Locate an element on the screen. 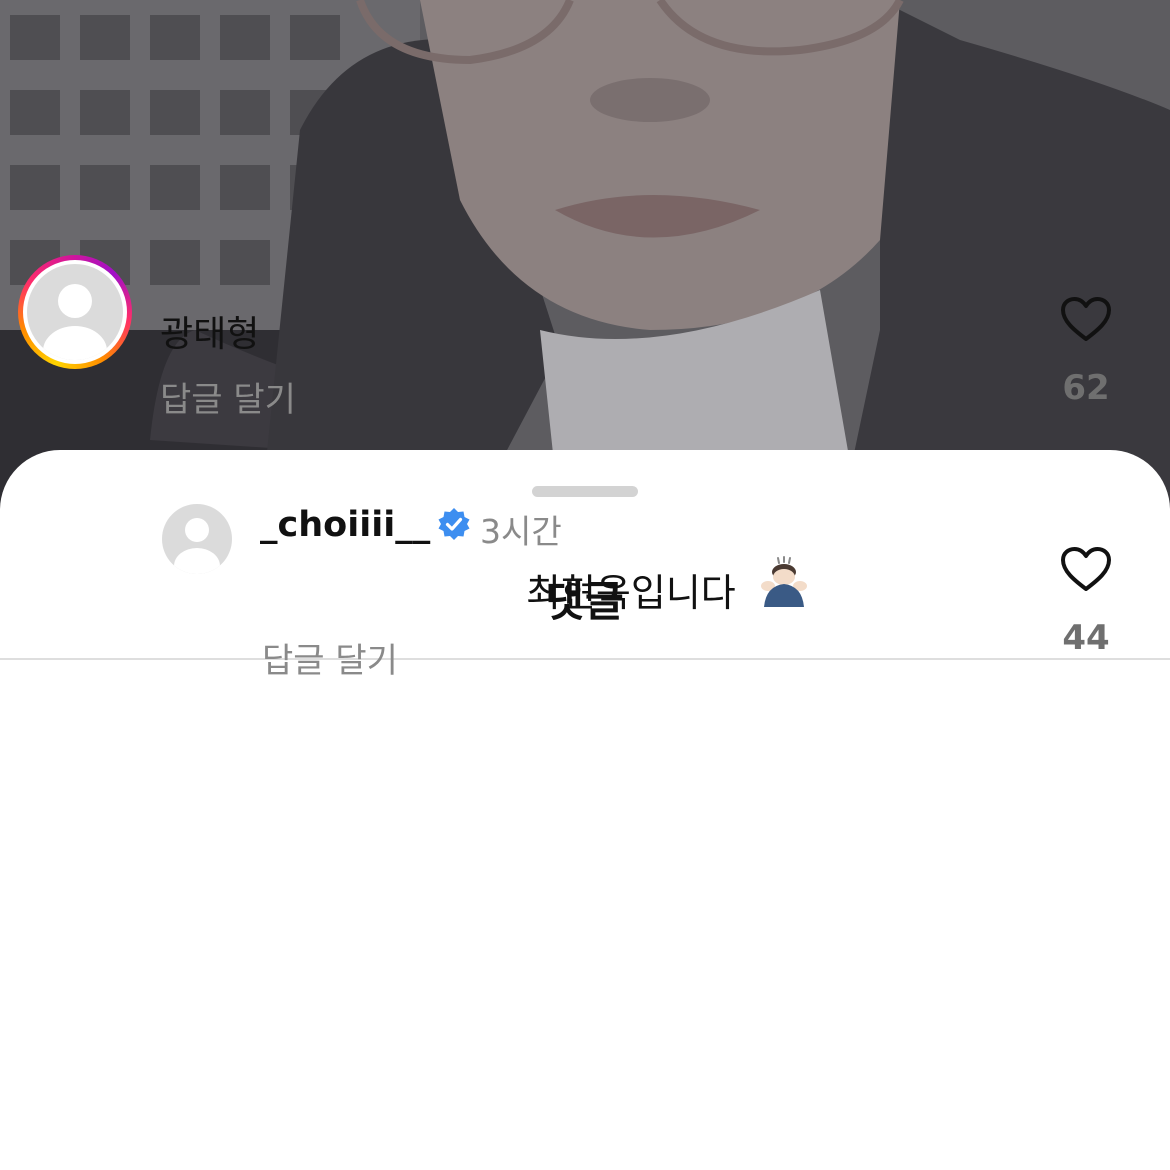 Image resolution: width=1170 pixels, height=1170 pixels. person-bowing-emoji is located at coordinates (784, 581).